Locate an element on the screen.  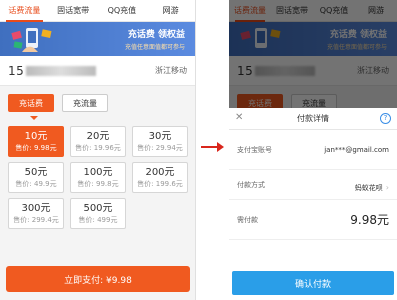
payment-method-label: 付款方式 is located at coordinates (251, 184).